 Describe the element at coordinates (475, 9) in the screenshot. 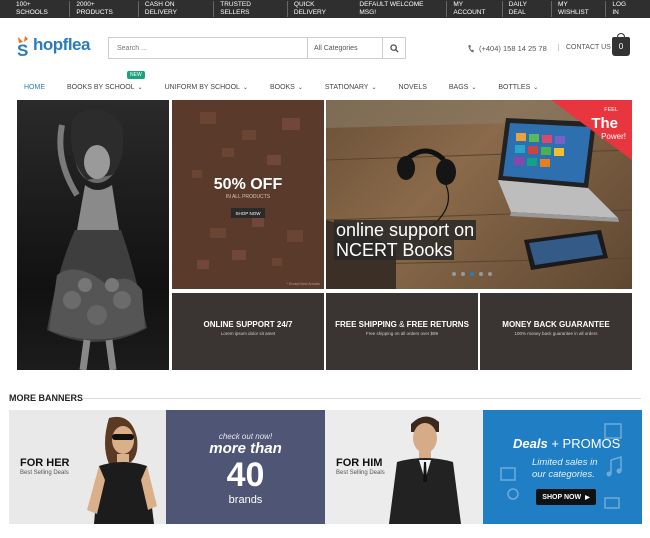

I see `my-account-link: My Account` at that location.